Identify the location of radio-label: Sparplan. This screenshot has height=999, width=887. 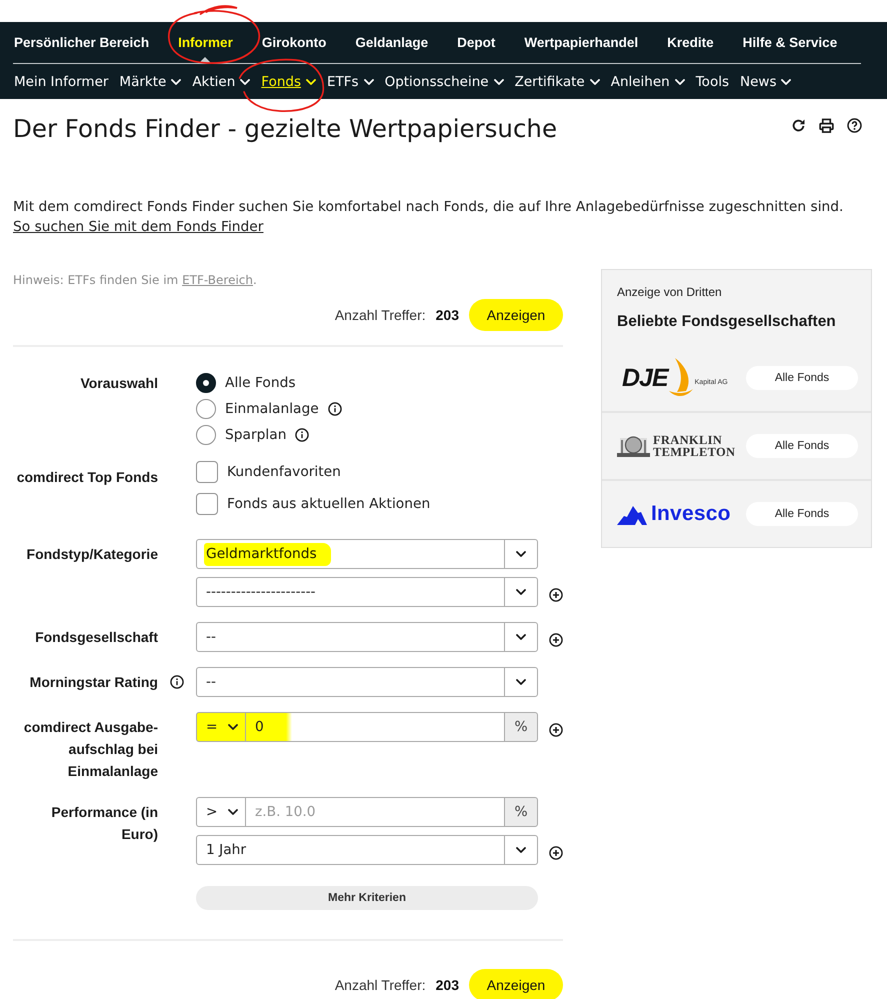
(255, 435).